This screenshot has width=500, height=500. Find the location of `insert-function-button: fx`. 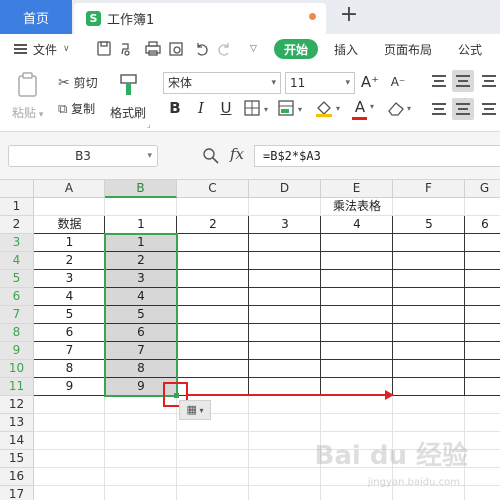

insert-function-button: fx is located at coordinates (237, 154).